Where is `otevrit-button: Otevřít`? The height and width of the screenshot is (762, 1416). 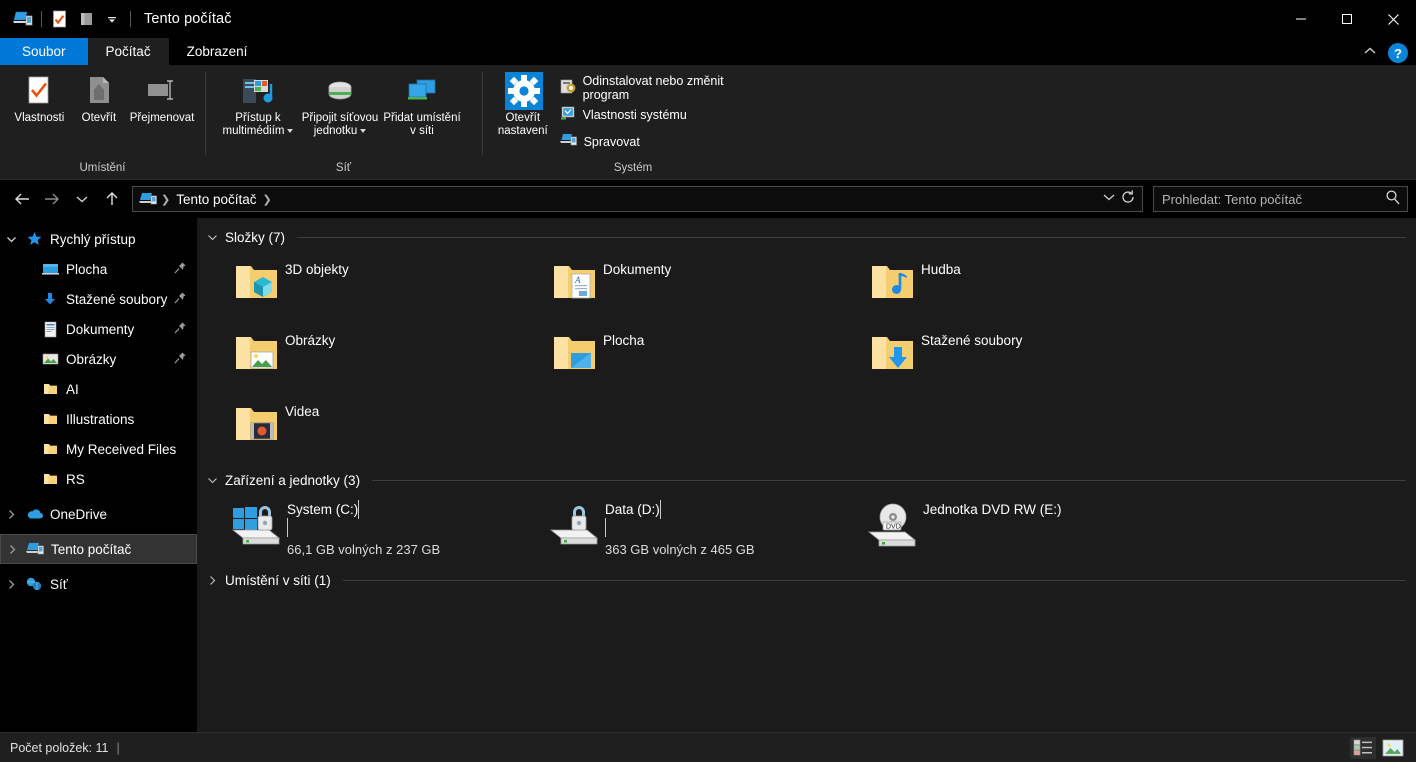 otevrit-button: Otevřít is located at coordinates (99, 98).